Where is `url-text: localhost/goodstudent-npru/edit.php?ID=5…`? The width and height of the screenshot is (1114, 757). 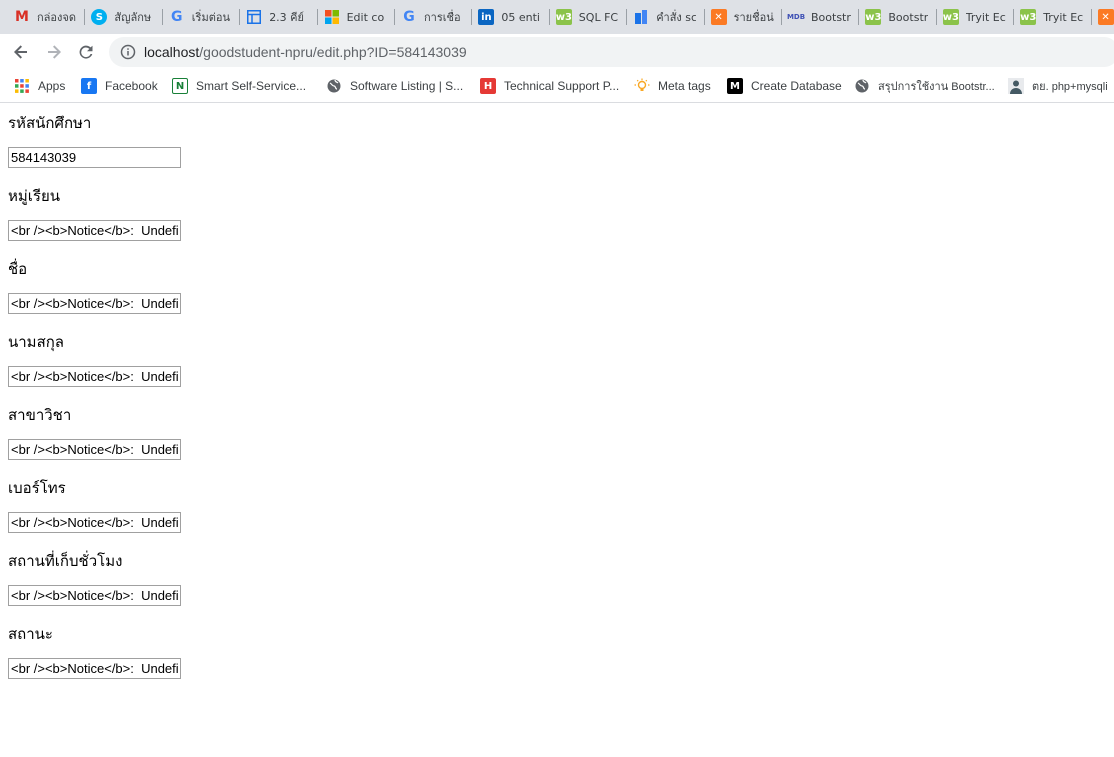
url-text: localhost/goodstudent-npru/edit.php?ID=5… is located at coordinates (305, 52).